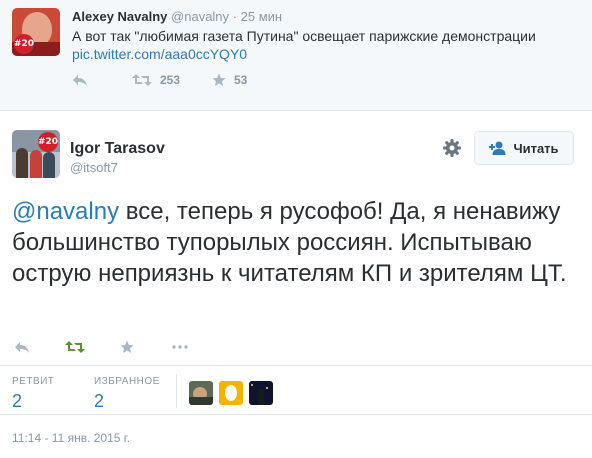 The width and height of the screenshot is (592, 458). I want to click on gear-icon, so click(452, 148).